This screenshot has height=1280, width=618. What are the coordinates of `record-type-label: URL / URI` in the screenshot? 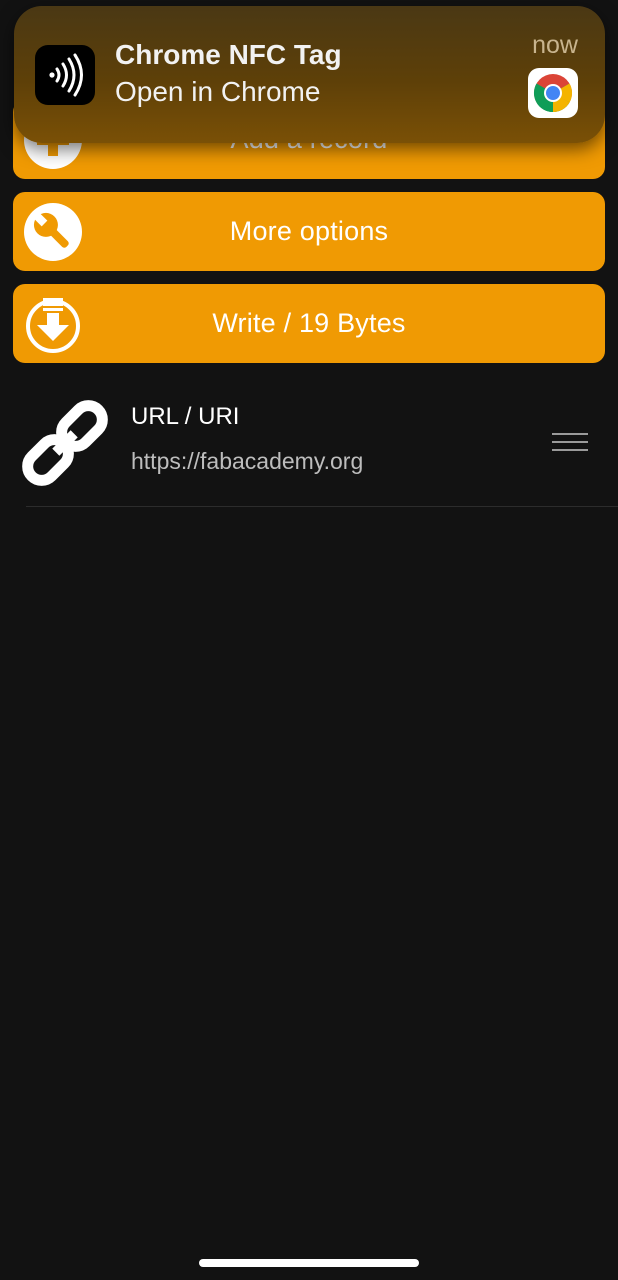 It's located at (185, 416).